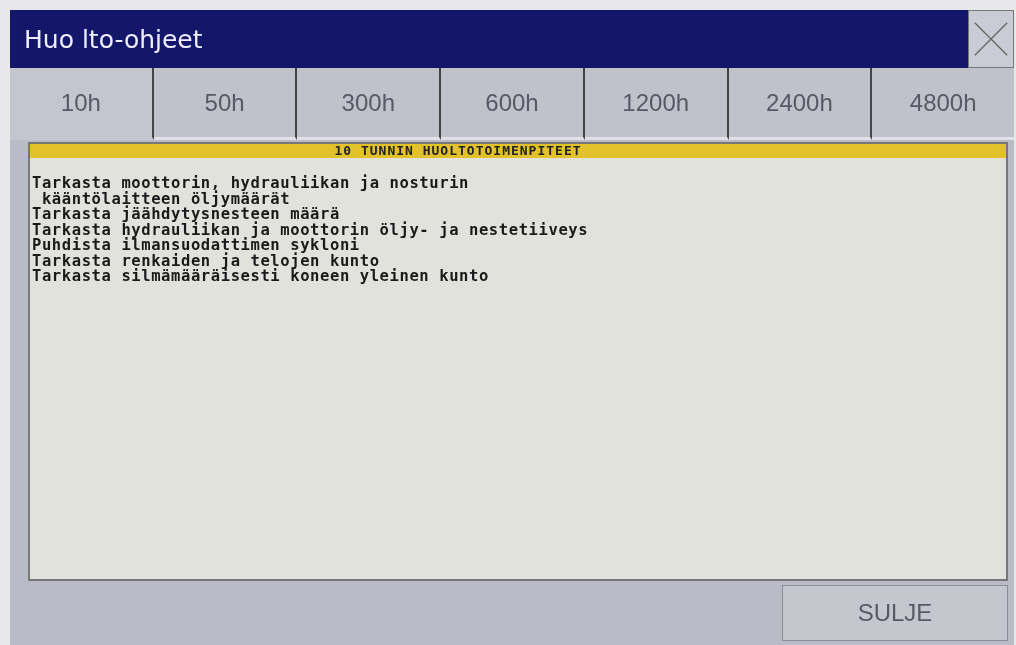 This screenshot has width=1016, height=645. I want to click on panel-heading: 10 TUNNIN HUOLTOTOIMENPITEET, so click(518, 151).